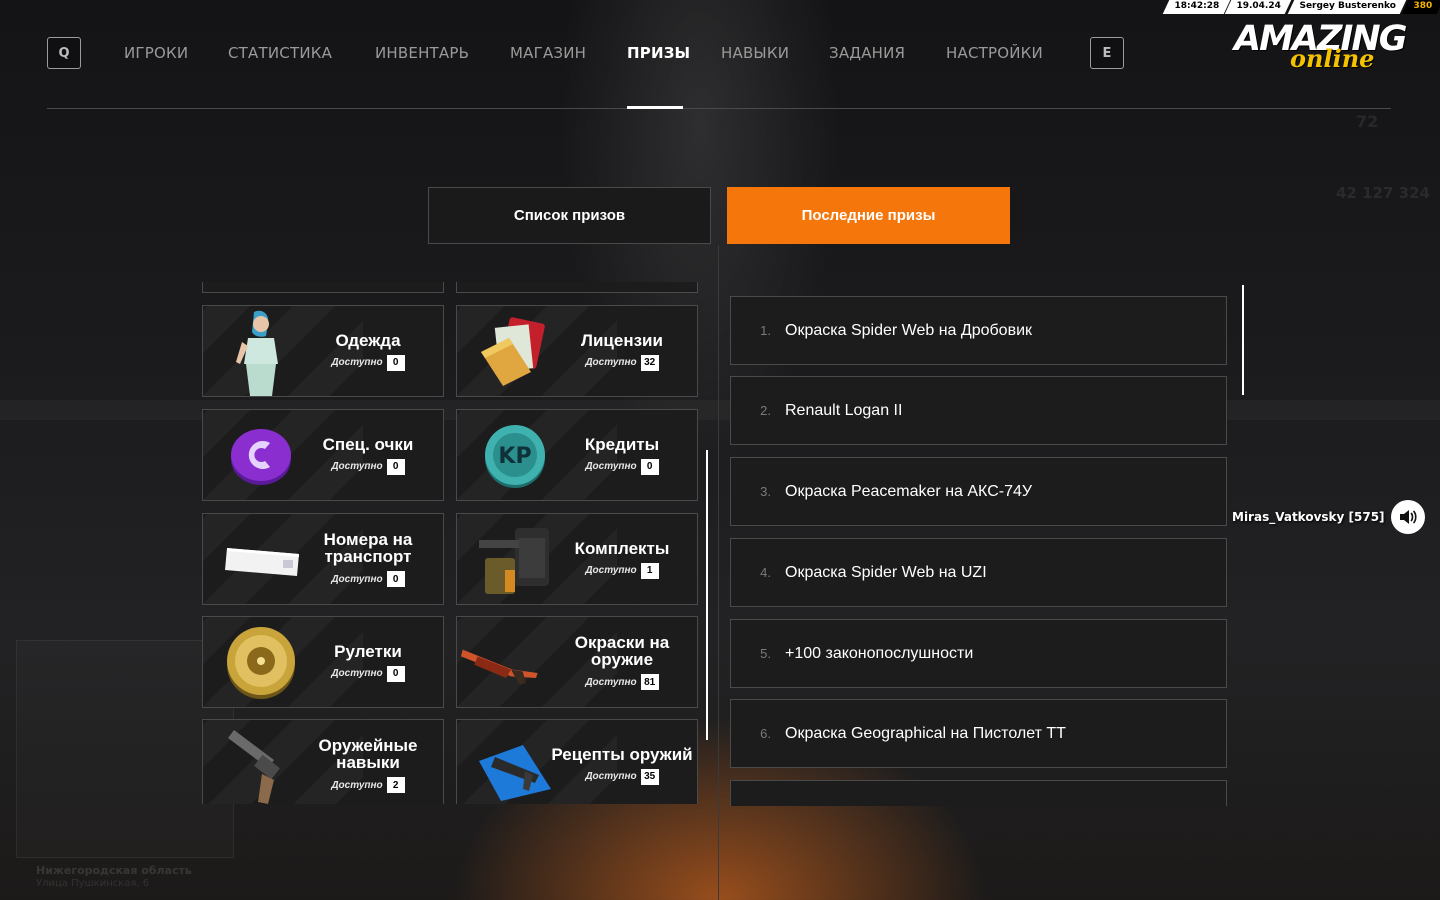 The height and width of the screenshot is (900, 1440). What do you see at coordinates (867, 53) in the screenshot?
I see `tab-quests: ЗАДАНИЯ` at bounding box center [867, 53].